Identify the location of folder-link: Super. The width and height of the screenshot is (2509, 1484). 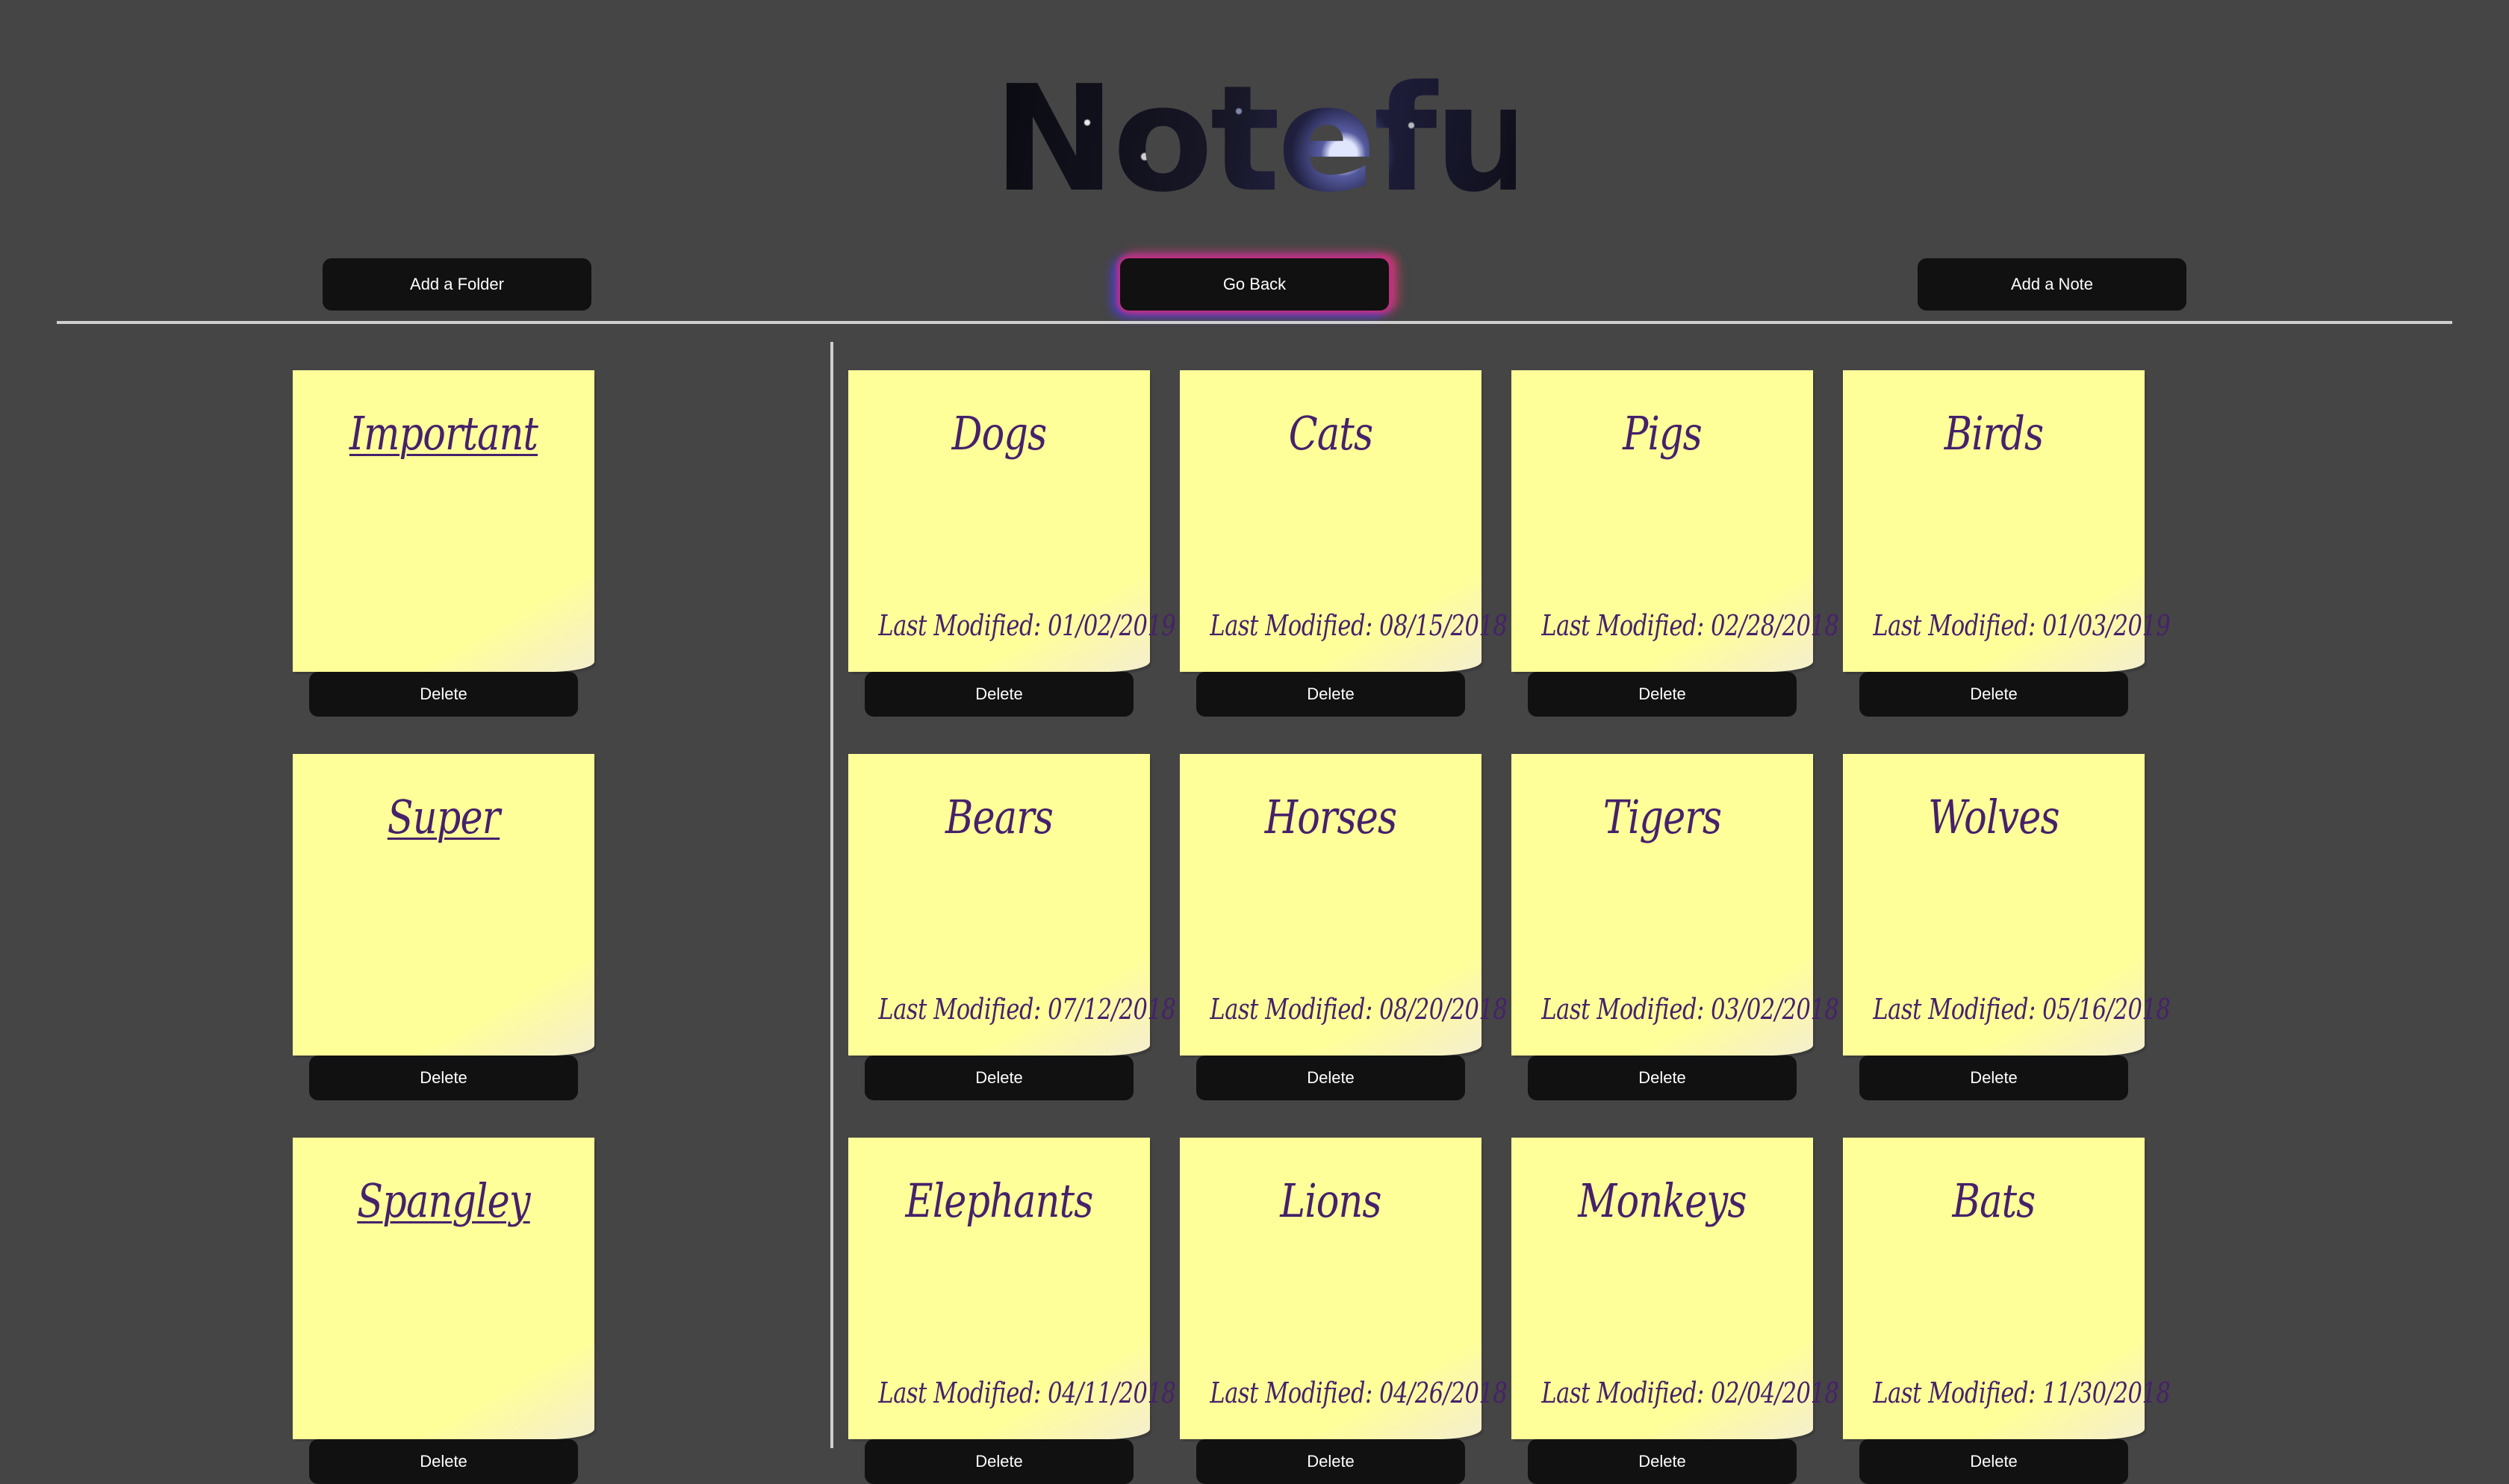
(443, 817).